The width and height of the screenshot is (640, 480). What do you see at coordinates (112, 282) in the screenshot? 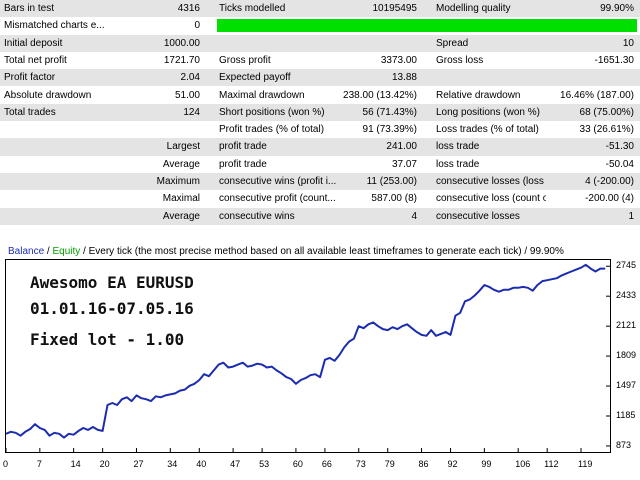
I see `annotation-ea-name: Awesomo EA EURUSD` at bounding box center [112, 282].